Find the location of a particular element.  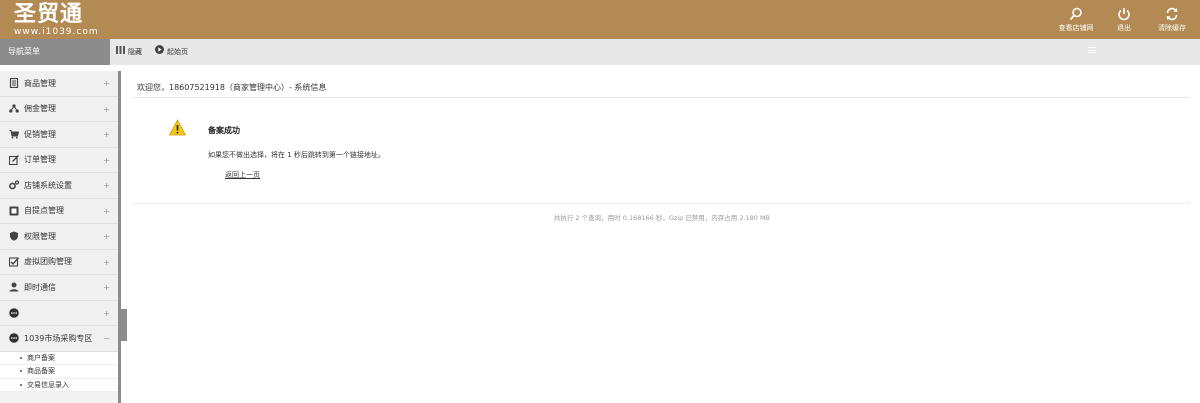

goods-icon is located at coordinates (14, 83).